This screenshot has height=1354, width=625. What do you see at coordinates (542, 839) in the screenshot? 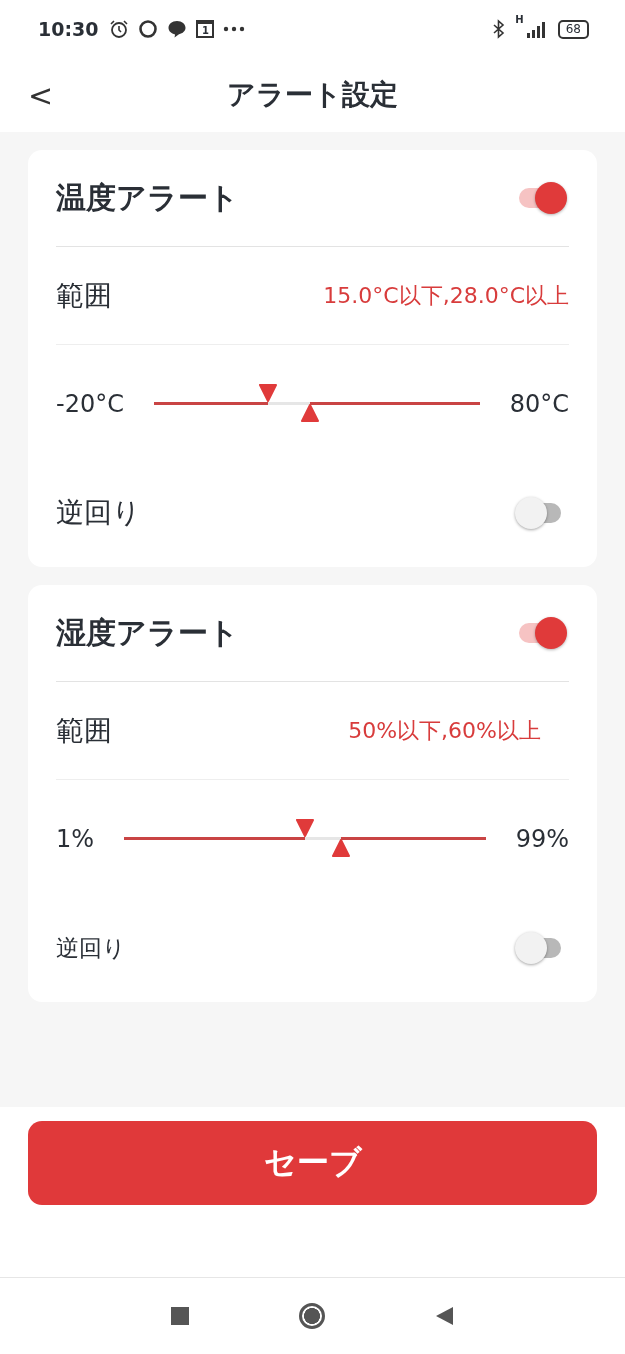
I see `max-label: 99%` at bounding box center [542, 839].